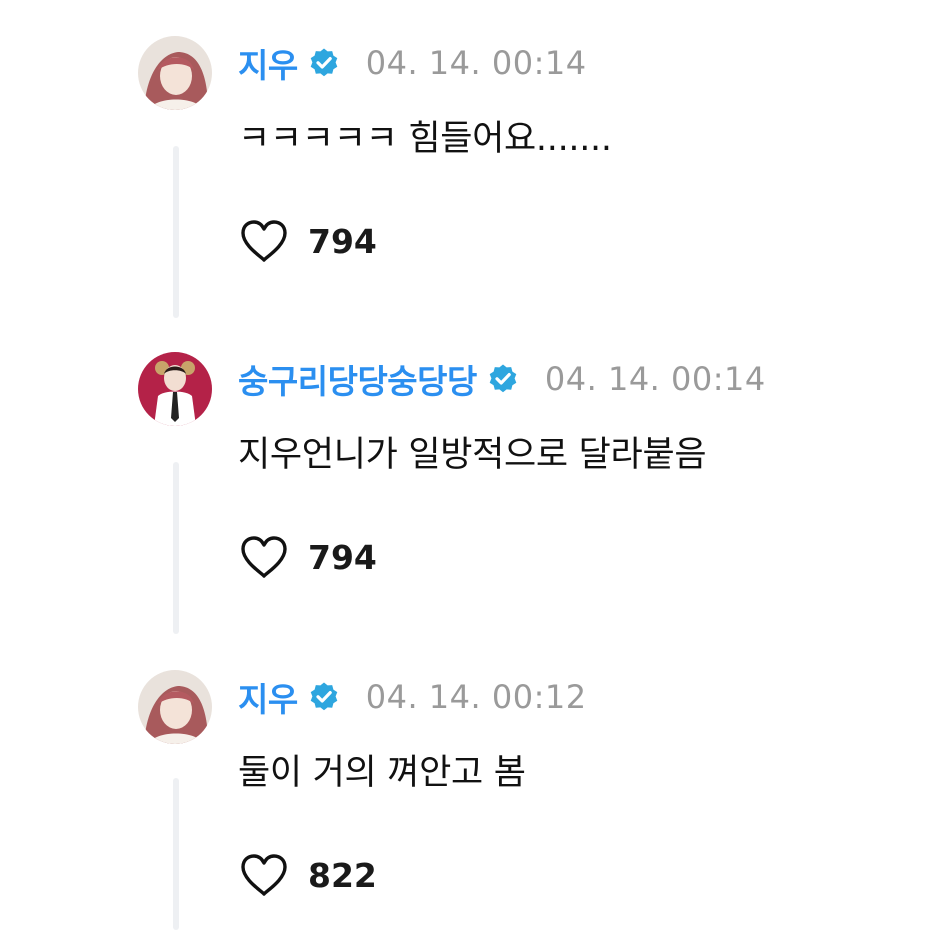  What do you see at coordinates (357, 379) in the screenshot?
I see `username: 숭구리당당숭당당` at bounding box center [357, 379].